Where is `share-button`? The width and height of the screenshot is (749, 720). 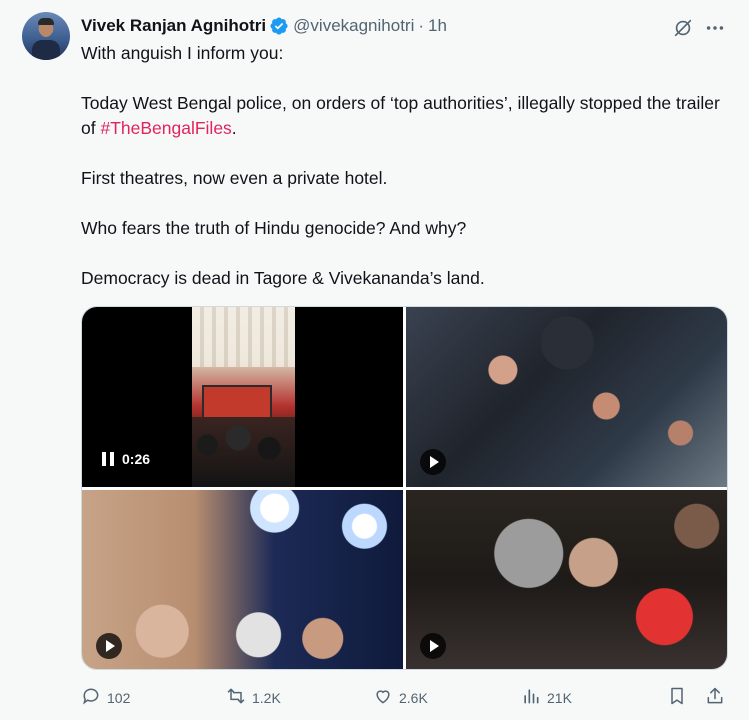
share-button is located at coordinates (715, 697).